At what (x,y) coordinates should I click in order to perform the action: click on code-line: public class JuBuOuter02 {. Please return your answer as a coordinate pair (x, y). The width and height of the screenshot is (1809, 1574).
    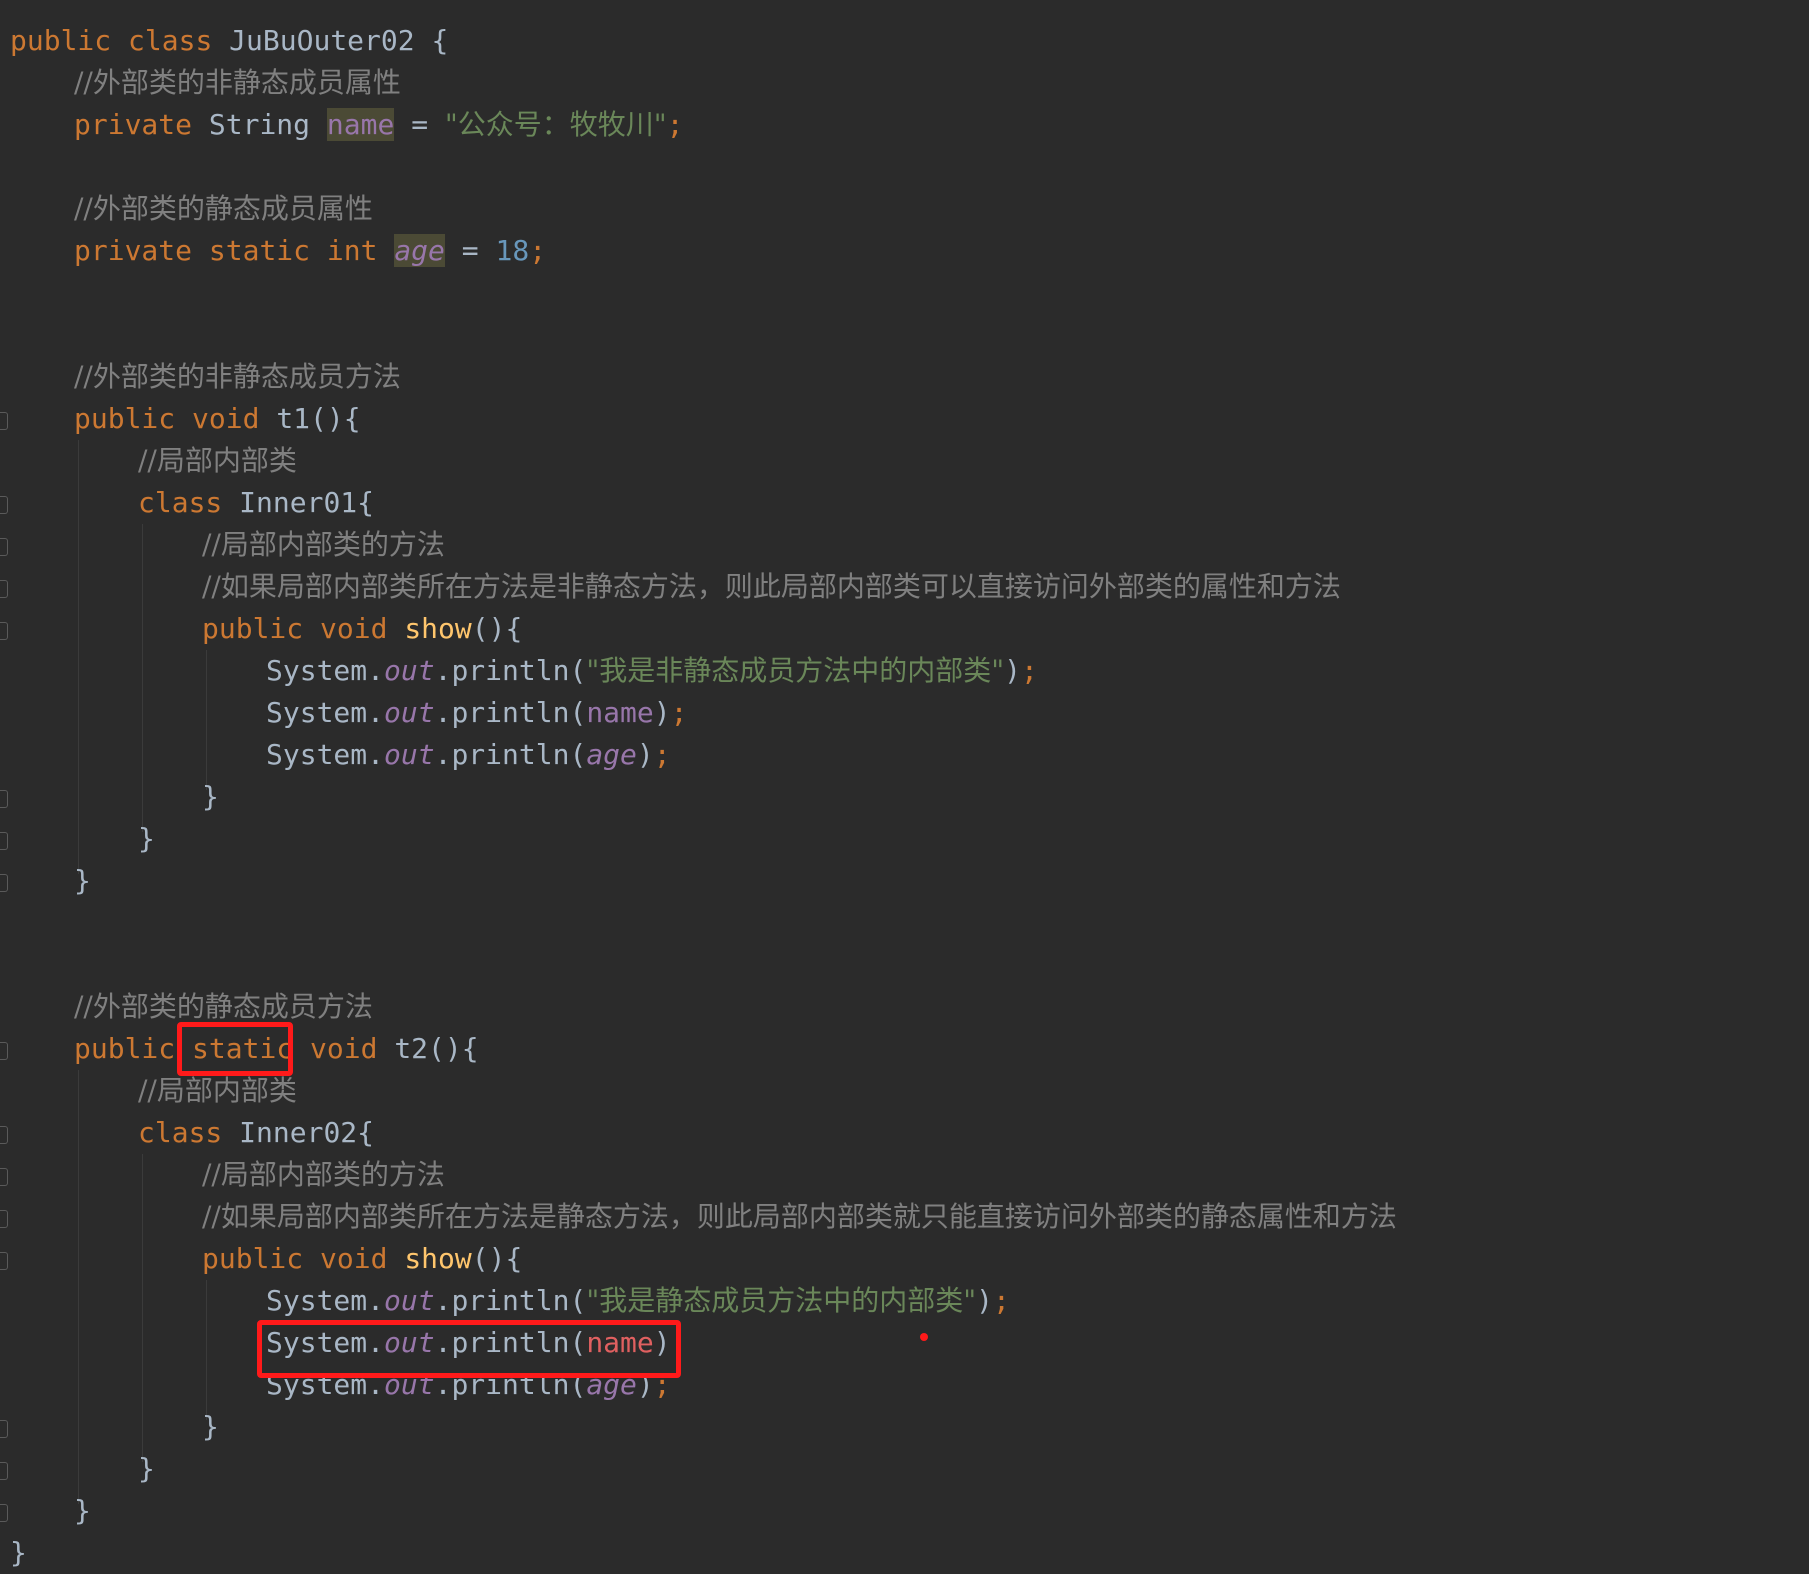
    Looking at the image, I should click on (229, 41).